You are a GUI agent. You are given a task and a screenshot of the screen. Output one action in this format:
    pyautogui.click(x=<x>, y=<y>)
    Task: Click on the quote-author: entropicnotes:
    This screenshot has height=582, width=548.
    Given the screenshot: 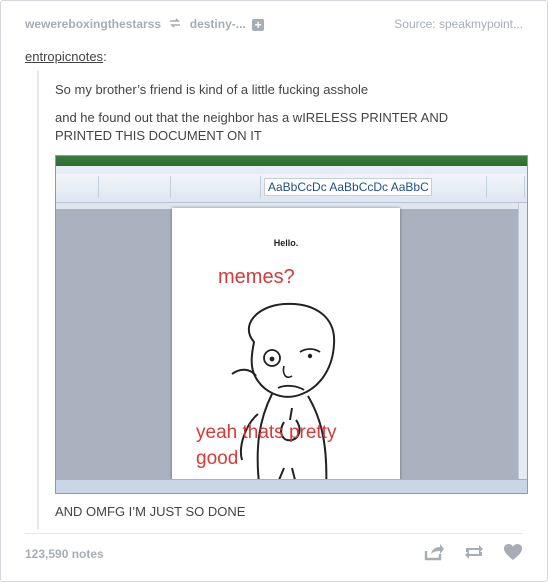 What is the action you would take?
    pyautogui.click(x=66, y=56)
    